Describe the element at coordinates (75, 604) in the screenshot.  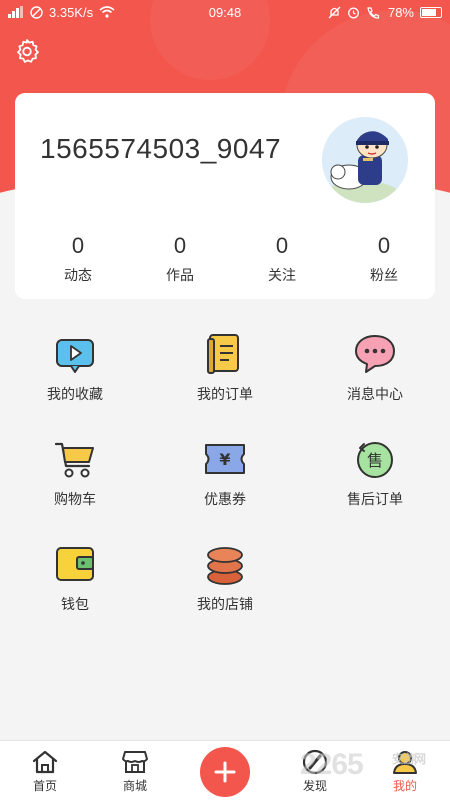
I see `menu-label: 钱包` at that location.